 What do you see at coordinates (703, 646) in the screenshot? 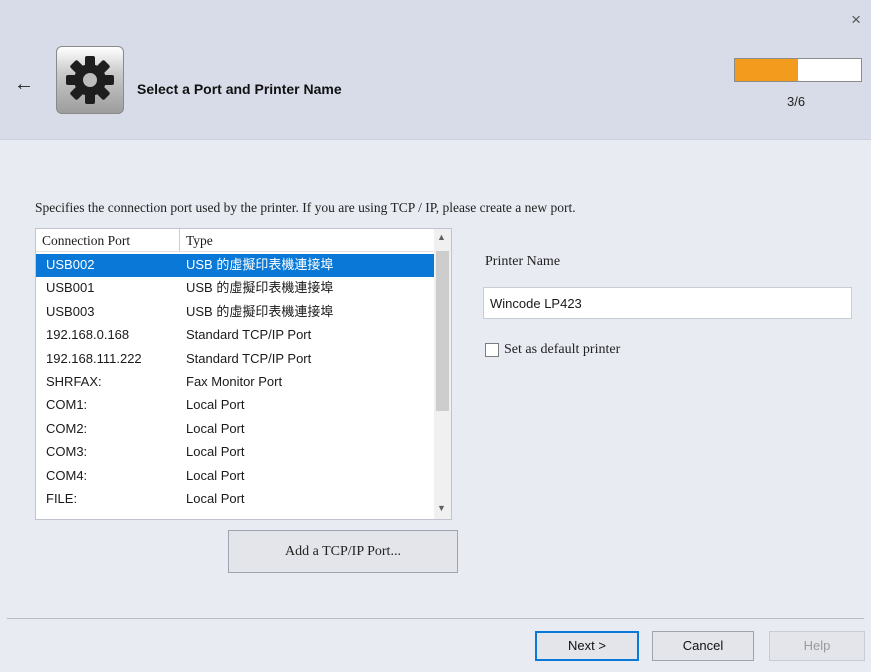
I see `cancel-button: Cancel` at bounding box center [703, 646].